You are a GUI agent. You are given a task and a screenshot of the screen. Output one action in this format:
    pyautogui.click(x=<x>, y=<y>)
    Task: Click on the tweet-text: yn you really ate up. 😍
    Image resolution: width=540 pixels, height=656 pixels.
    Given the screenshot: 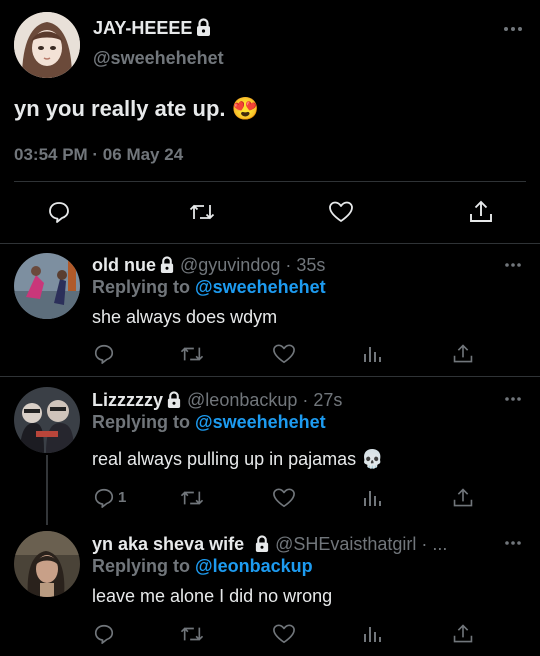 What is the action you would take?
    pyautogui.click(x=136, y=109)
    